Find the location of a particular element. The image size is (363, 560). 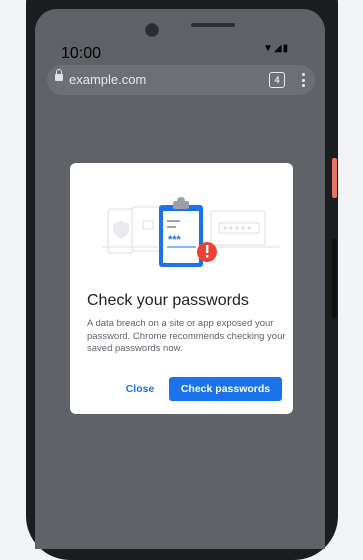

status-icons: ▼◢▮ is located at coordinates (276, 48).